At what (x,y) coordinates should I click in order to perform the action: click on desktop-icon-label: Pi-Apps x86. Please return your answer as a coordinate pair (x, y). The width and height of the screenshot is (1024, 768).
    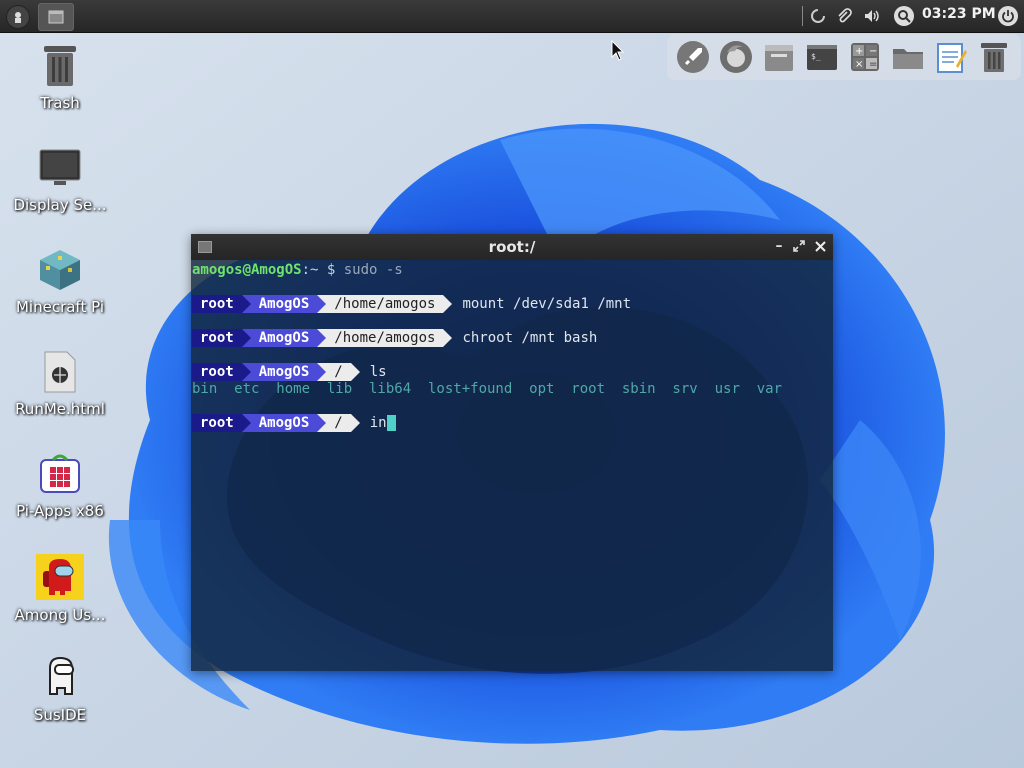
    Looking at the image, I should click on (60, 511).